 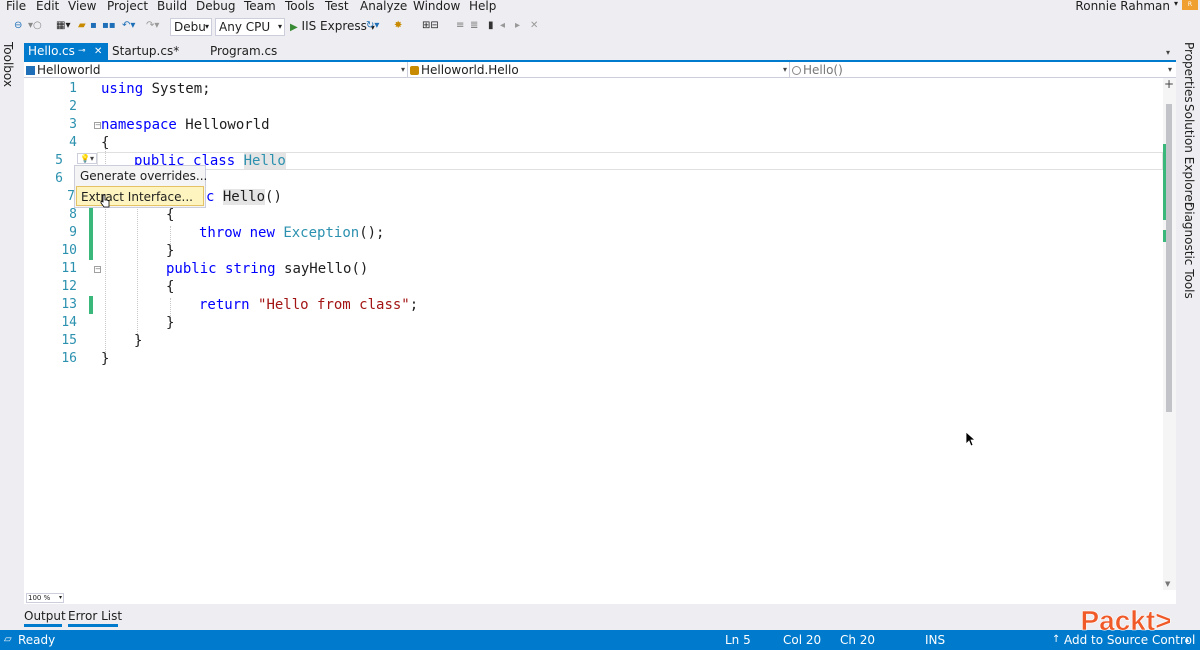 What do you see at coordinates (35, 26) in the screenshot?
I see `forward-icon: ▾○` at bounding box center [35, 26].